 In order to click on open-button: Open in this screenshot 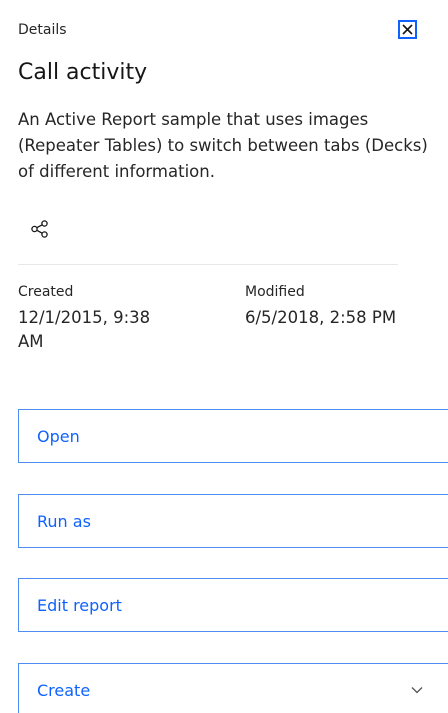, I will do `click(233, 436)`.